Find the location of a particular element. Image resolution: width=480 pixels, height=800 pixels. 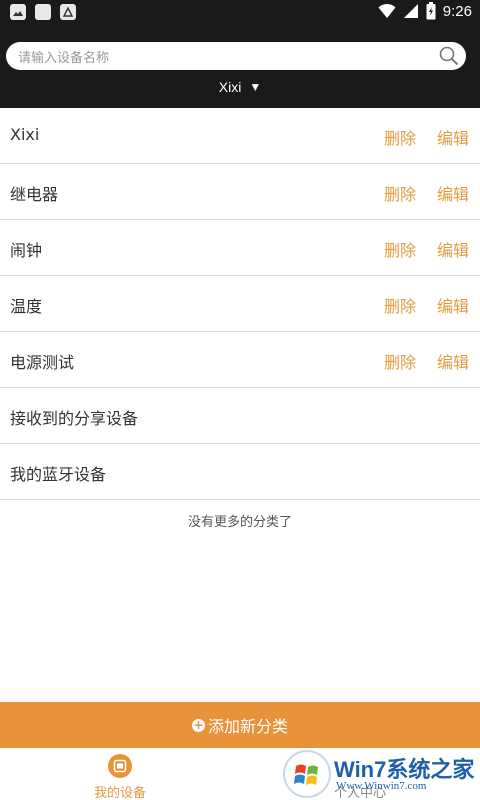

category-row-shared: 接收到的分享设备 is located at coordinates (240, 416).